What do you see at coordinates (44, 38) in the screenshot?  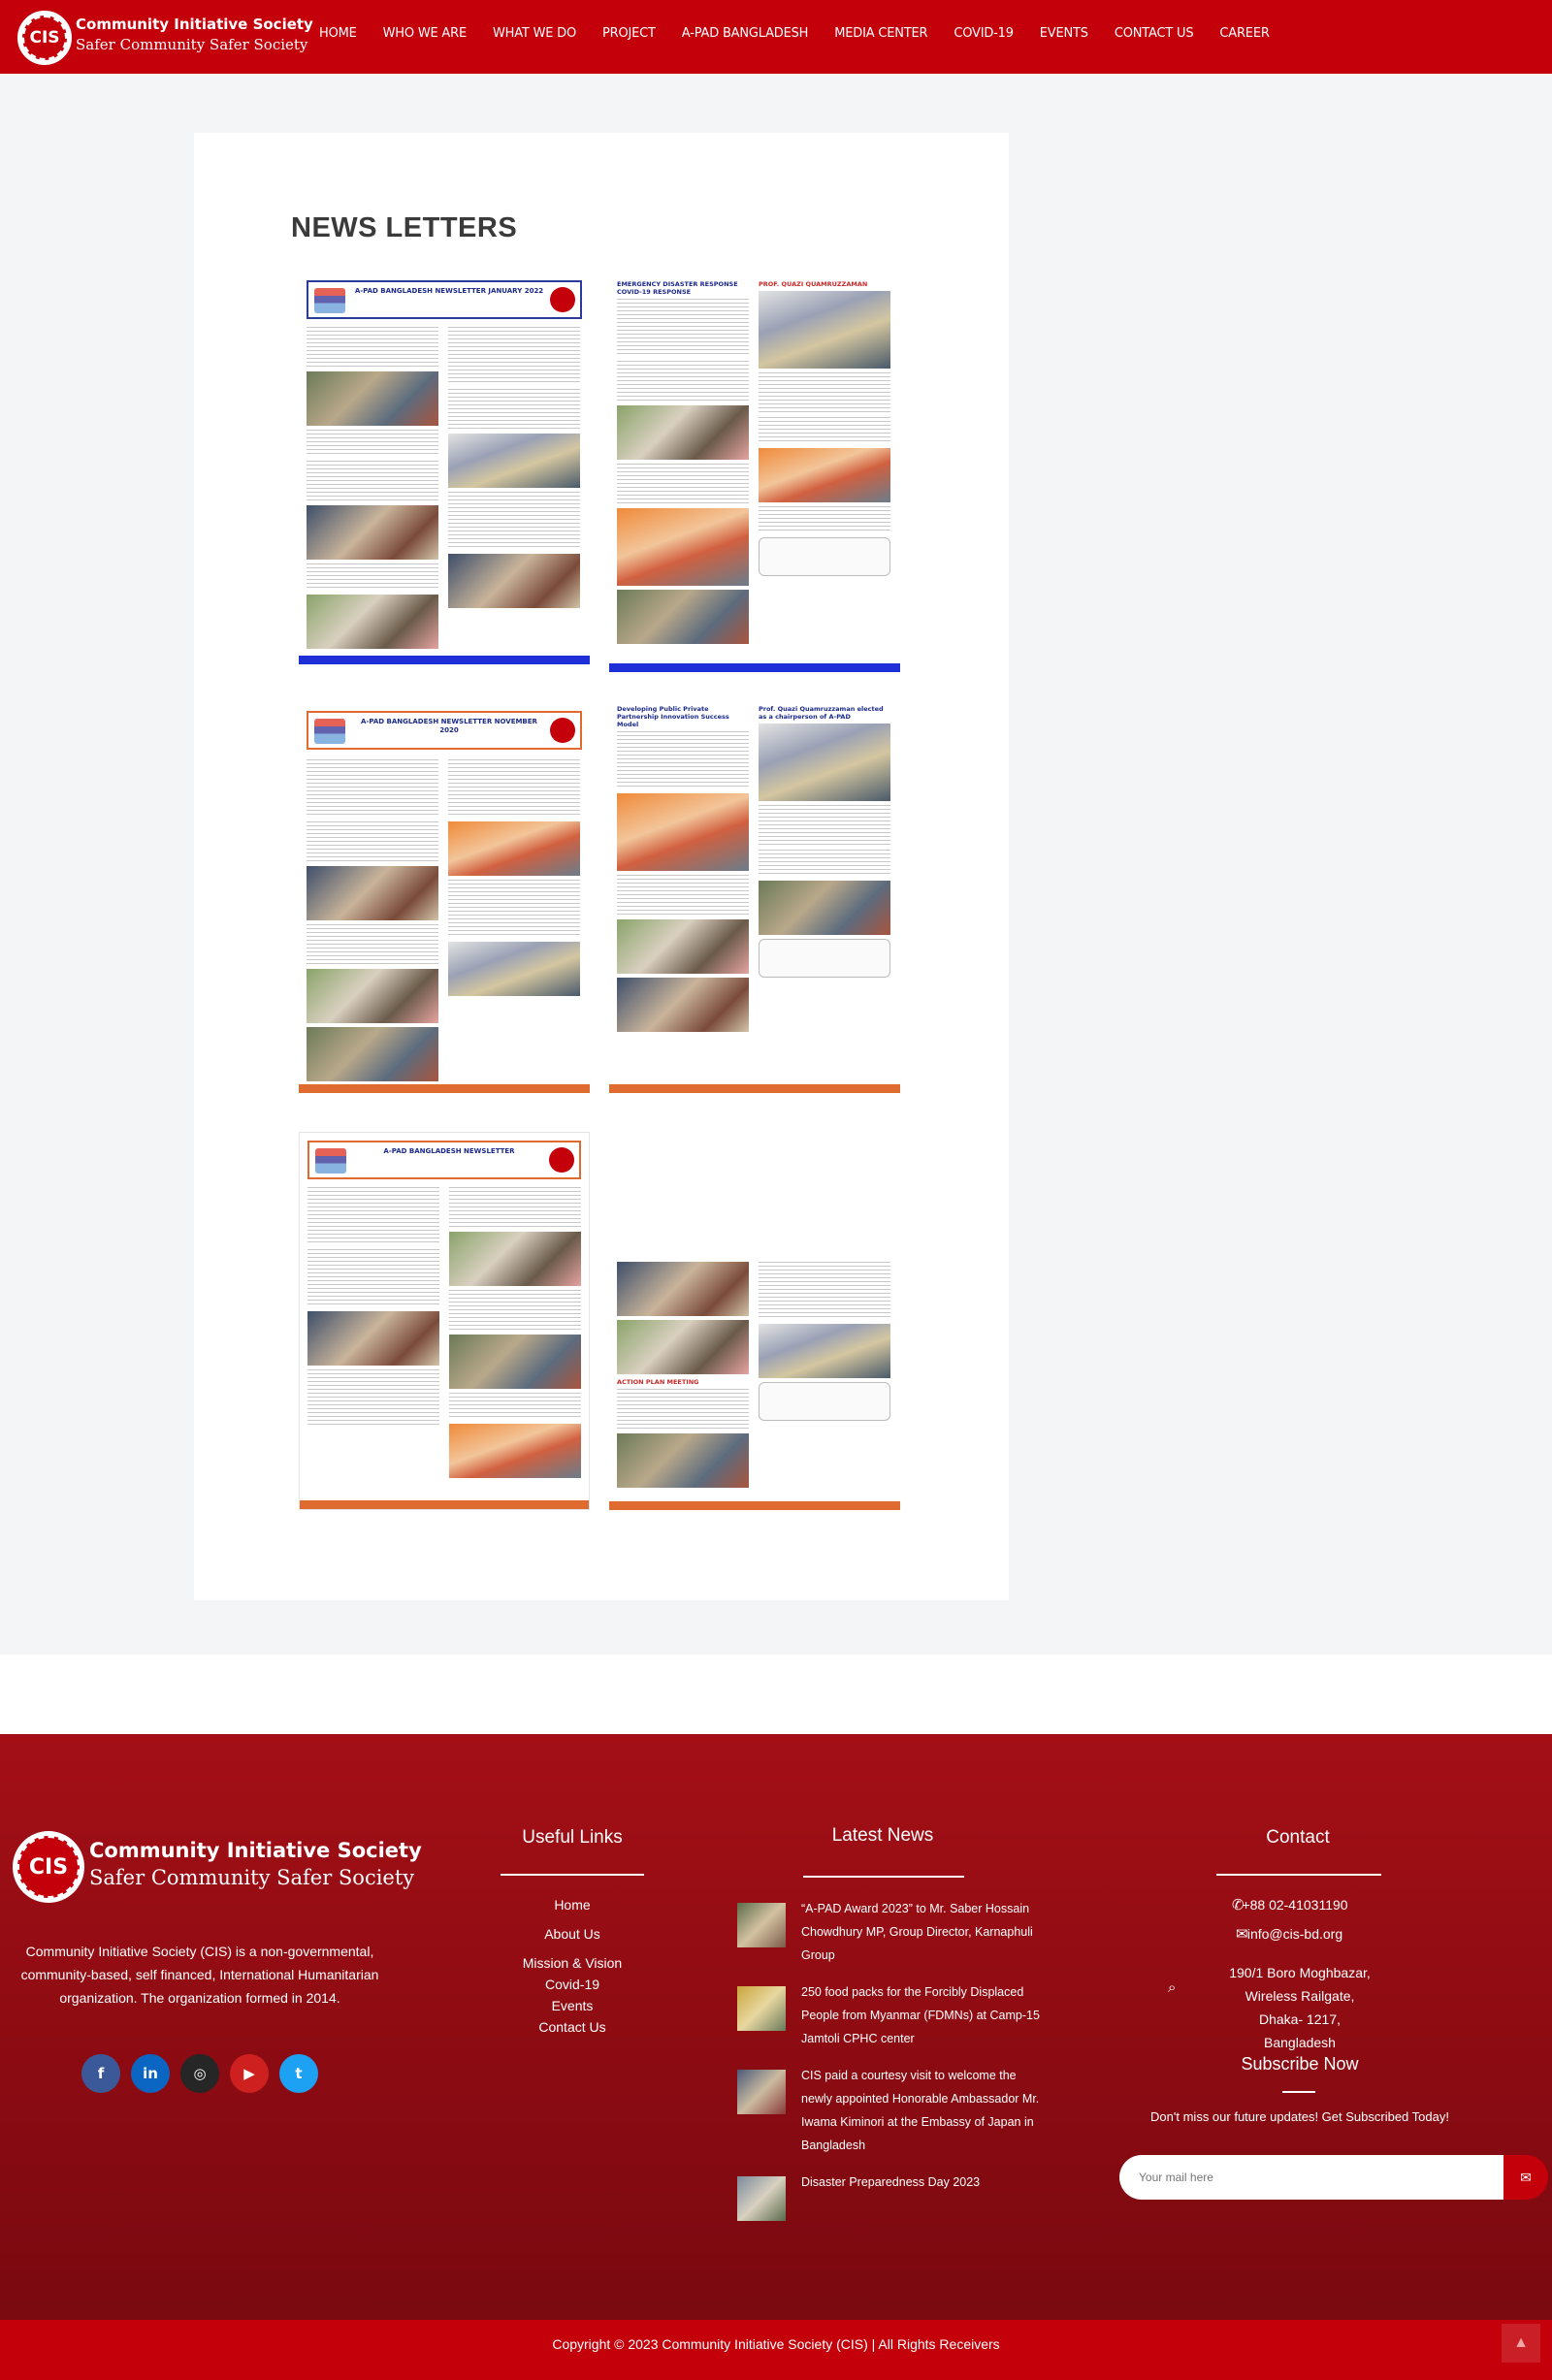 I see `cis-logo: CIS` at bounding box center [44, 38].